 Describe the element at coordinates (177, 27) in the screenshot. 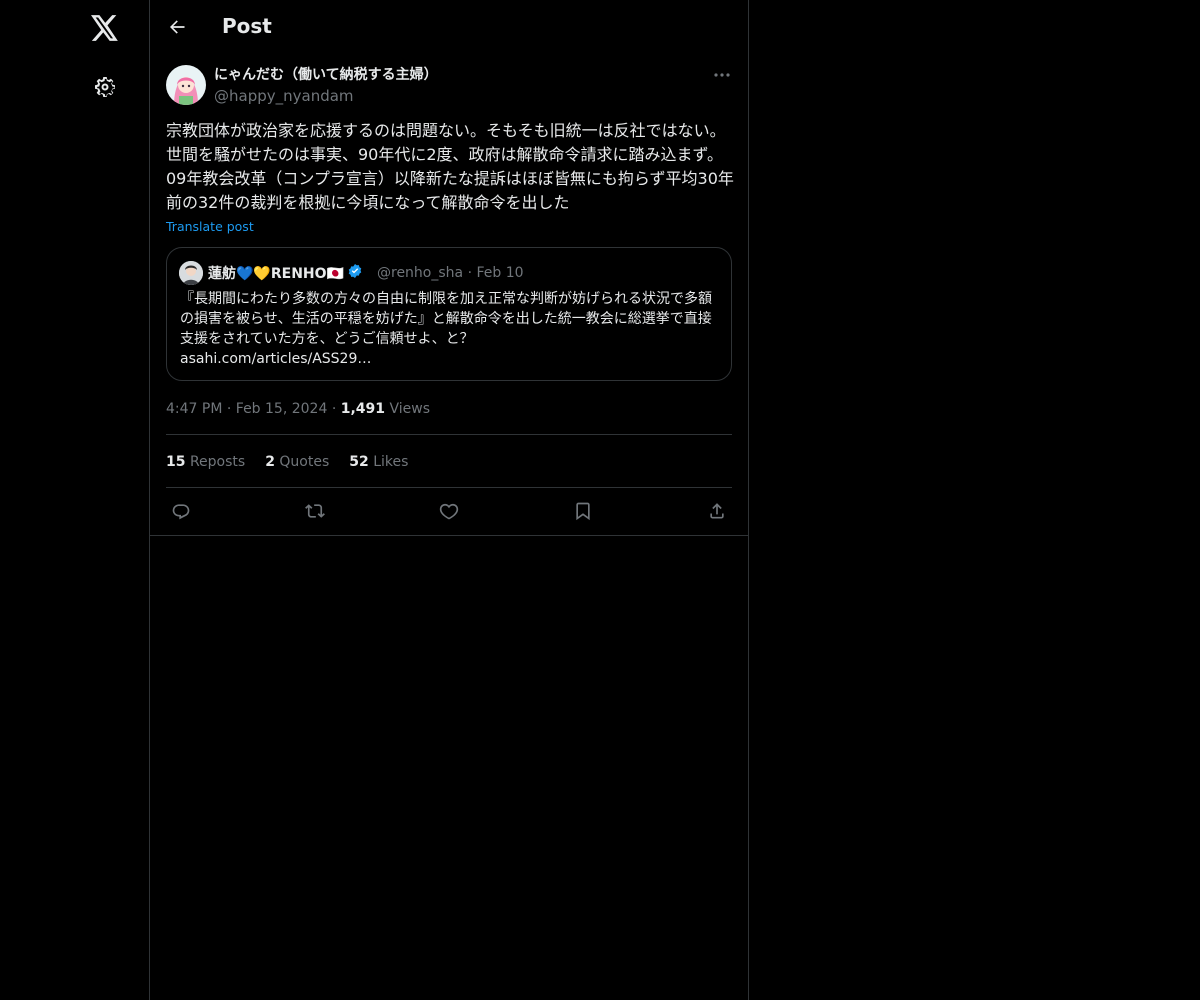

I see `back-arrow-icon` at that location.